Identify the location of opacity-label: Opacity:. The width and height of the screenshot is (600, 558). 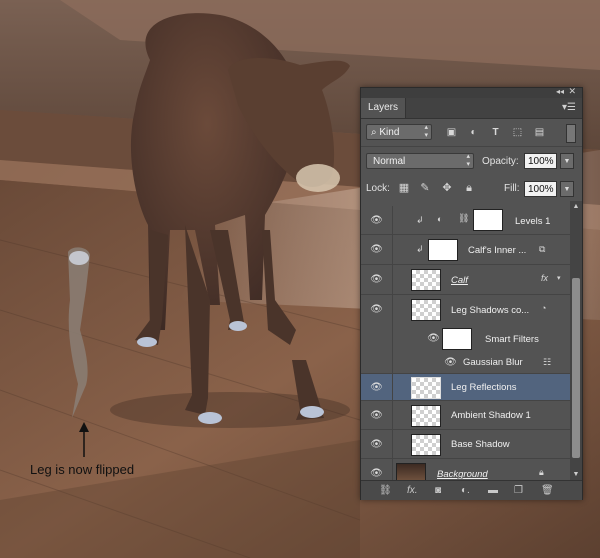
(500, 161).